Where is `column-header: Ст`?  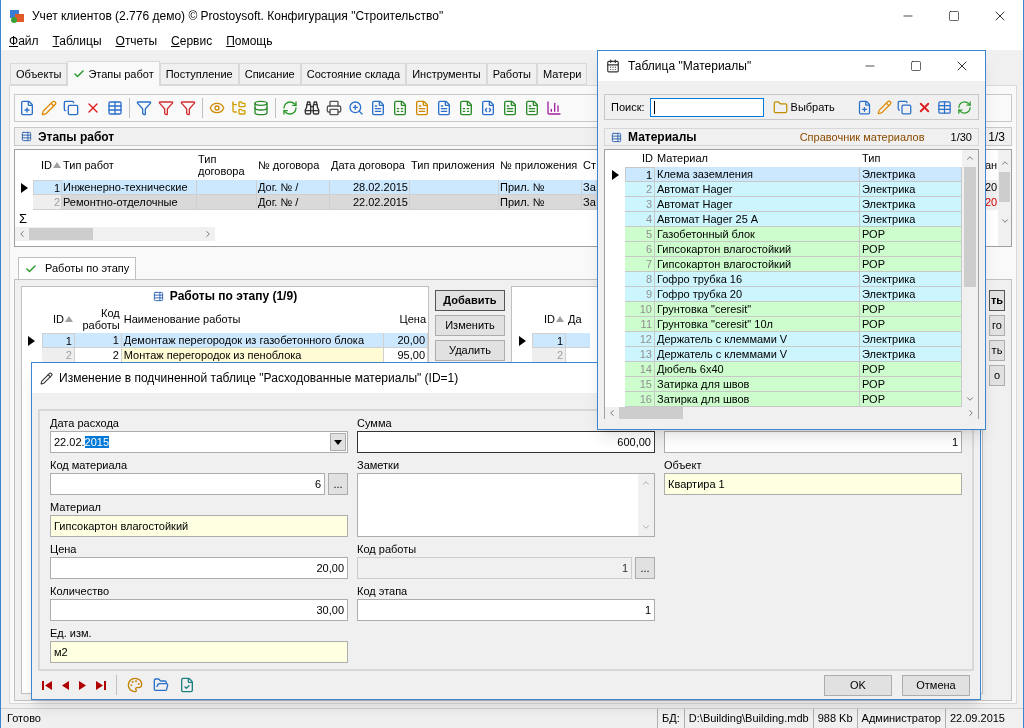 column-header: Ст is located at coordinates (589, 165).